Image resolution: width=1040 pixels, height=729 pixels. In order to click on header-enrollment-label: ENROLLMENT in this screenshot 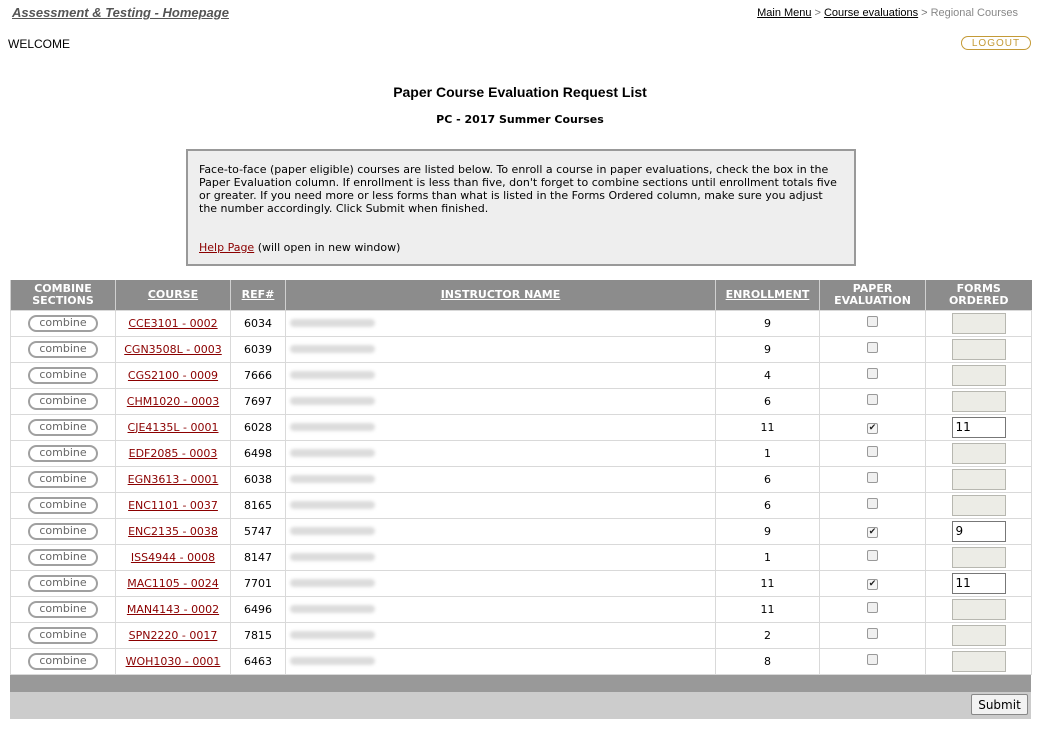, I will do `click(768, 294)`.